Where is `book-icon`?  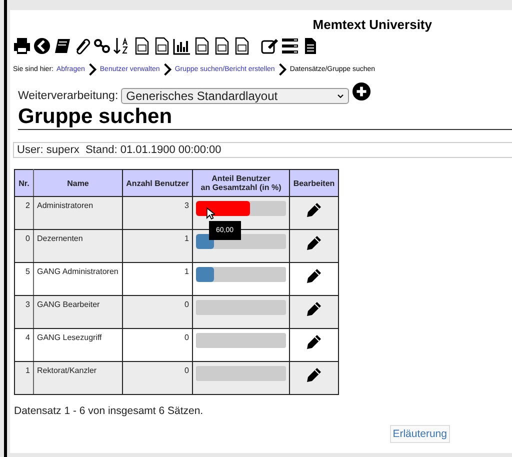
book-icon is located at coordinates (62, 46).